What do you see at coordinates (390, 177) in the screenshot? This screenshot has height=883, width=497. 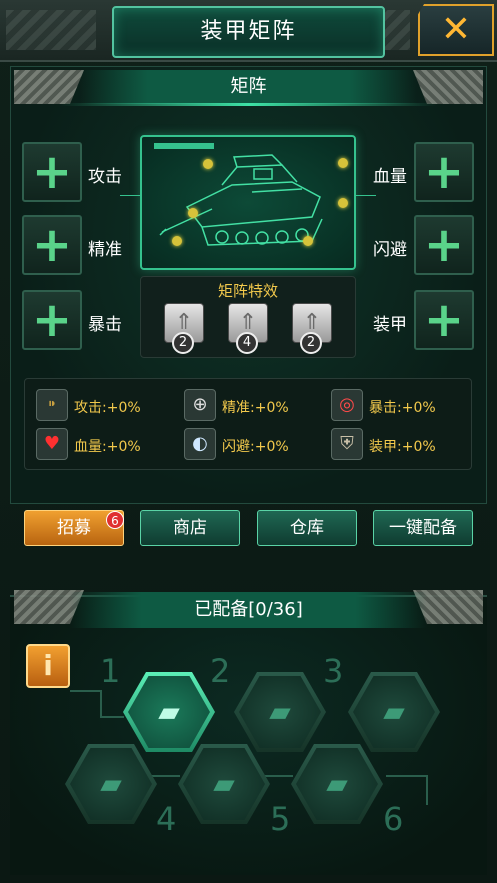 I see `slot-label-hp: 血量` at bounding box center [390, 177].